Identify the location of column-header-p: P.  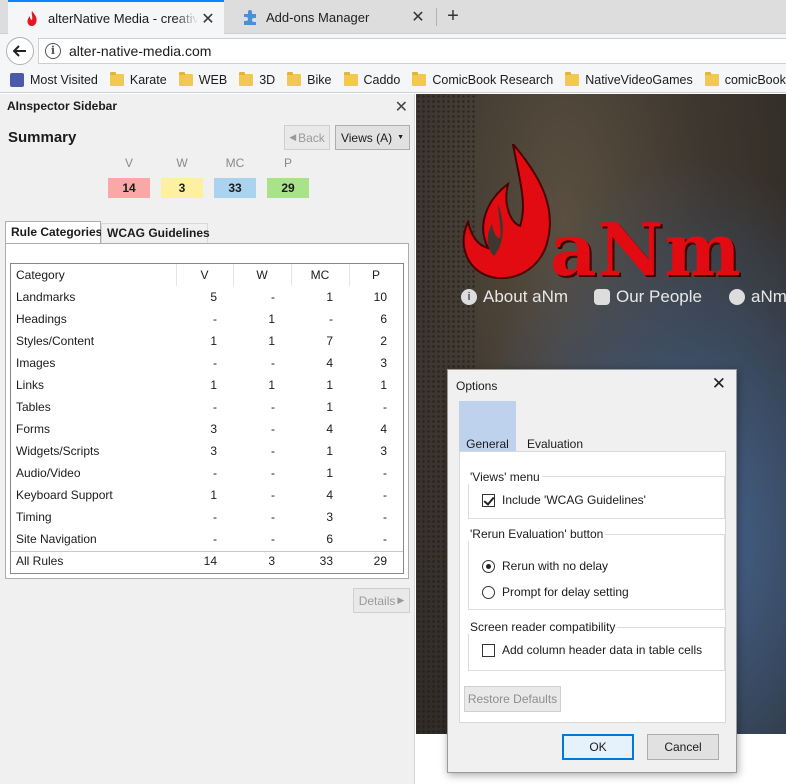
(376, 275).